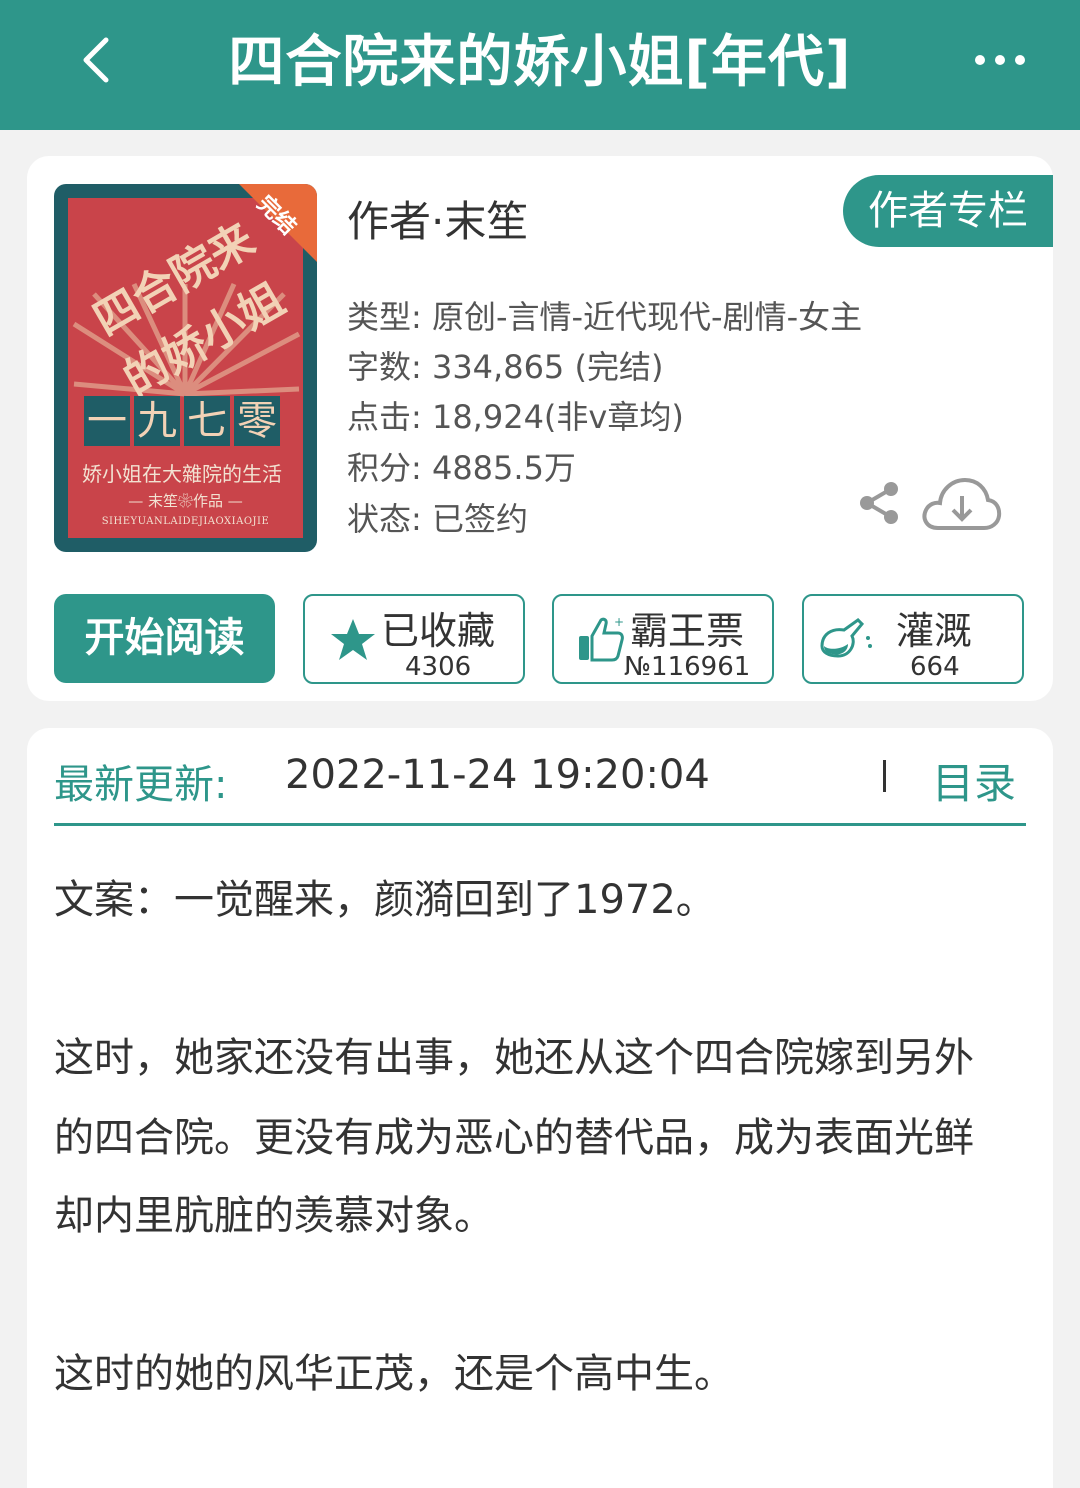 The image size is (1080, 1488). I want to click on app-header: 四合院来的娇小姐[年代], so click(540, 65).